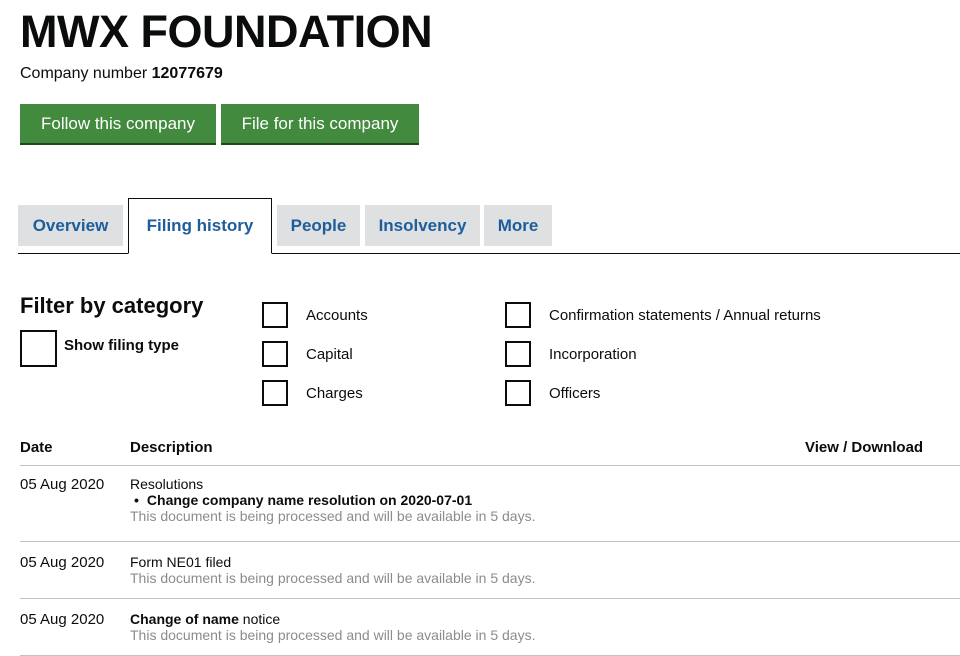 The height and width of the screenshot is (656, 960). Describe the element at coordinates (329, 355) in the screenshot. I see `capital-label: Capital` at that location.